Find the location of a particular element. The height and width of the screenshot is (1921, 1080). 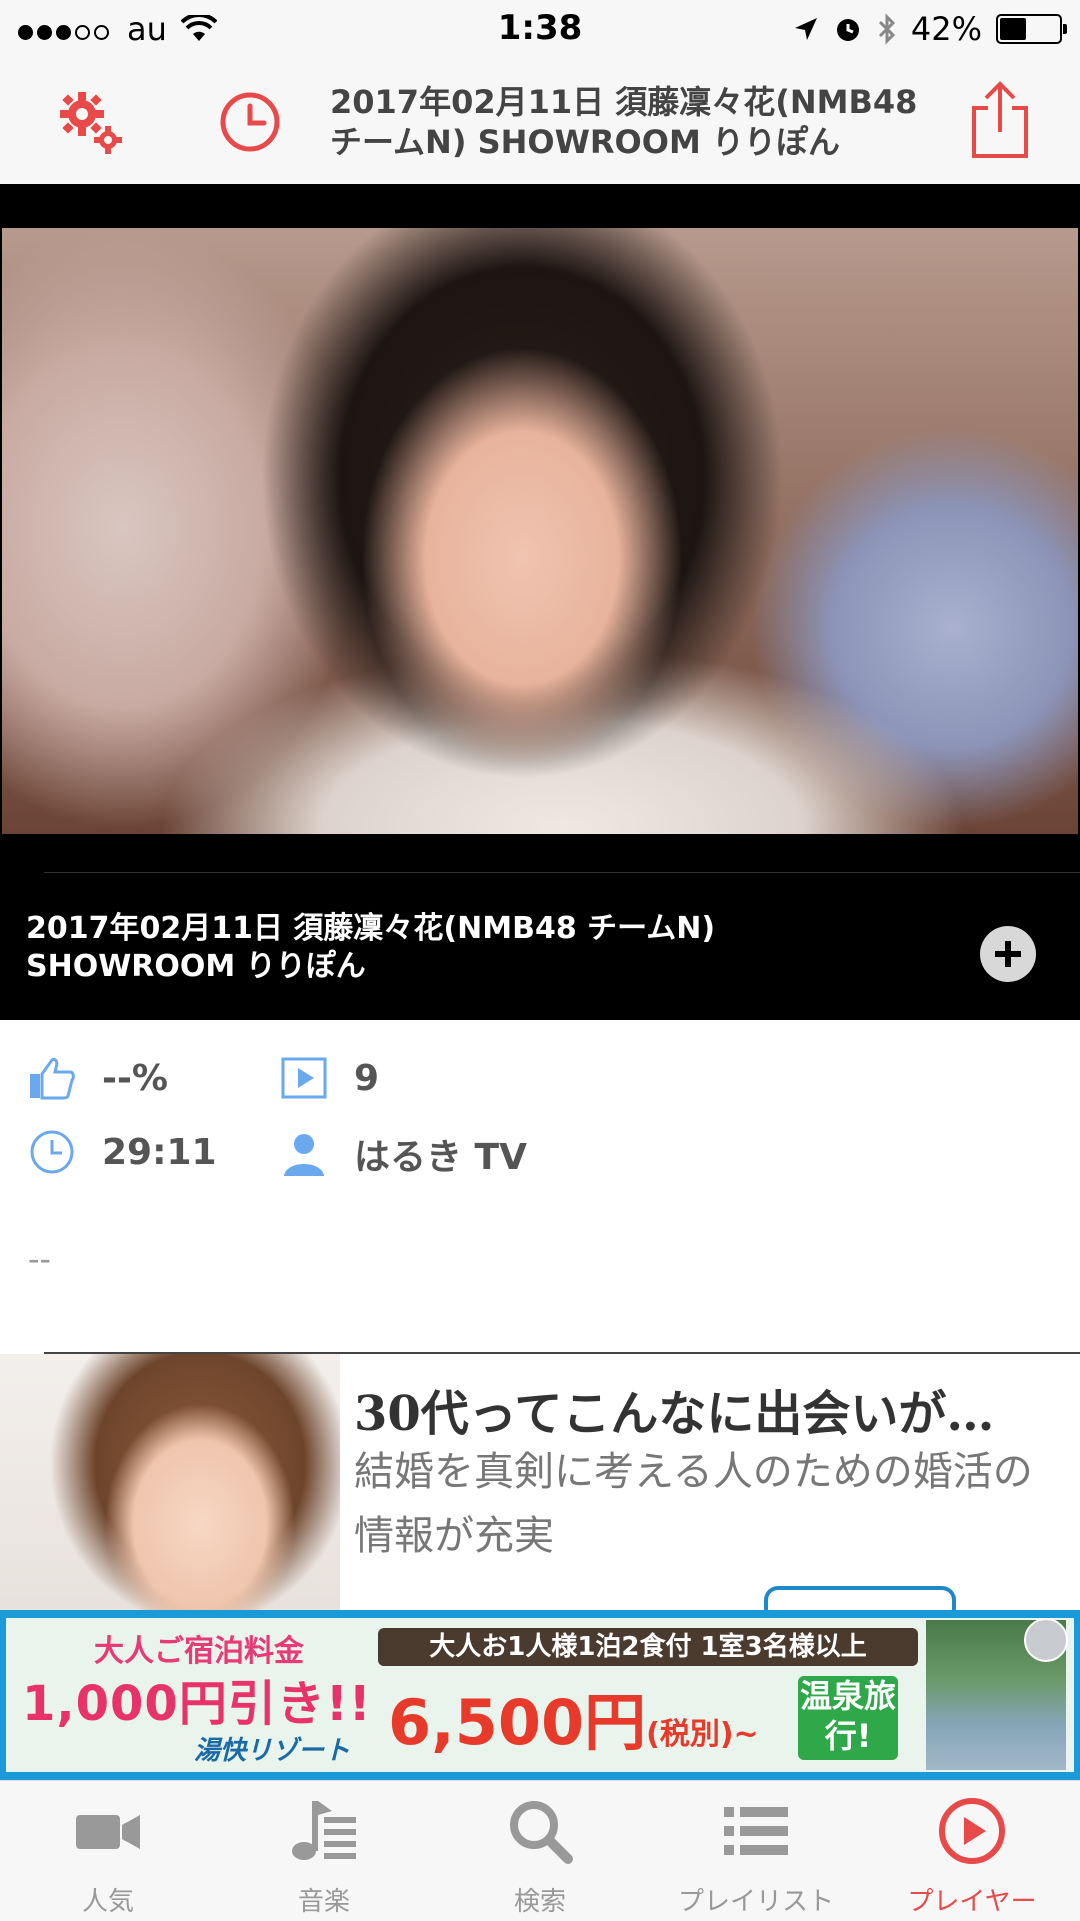

user-icon is located at coordinates (304, 1155).